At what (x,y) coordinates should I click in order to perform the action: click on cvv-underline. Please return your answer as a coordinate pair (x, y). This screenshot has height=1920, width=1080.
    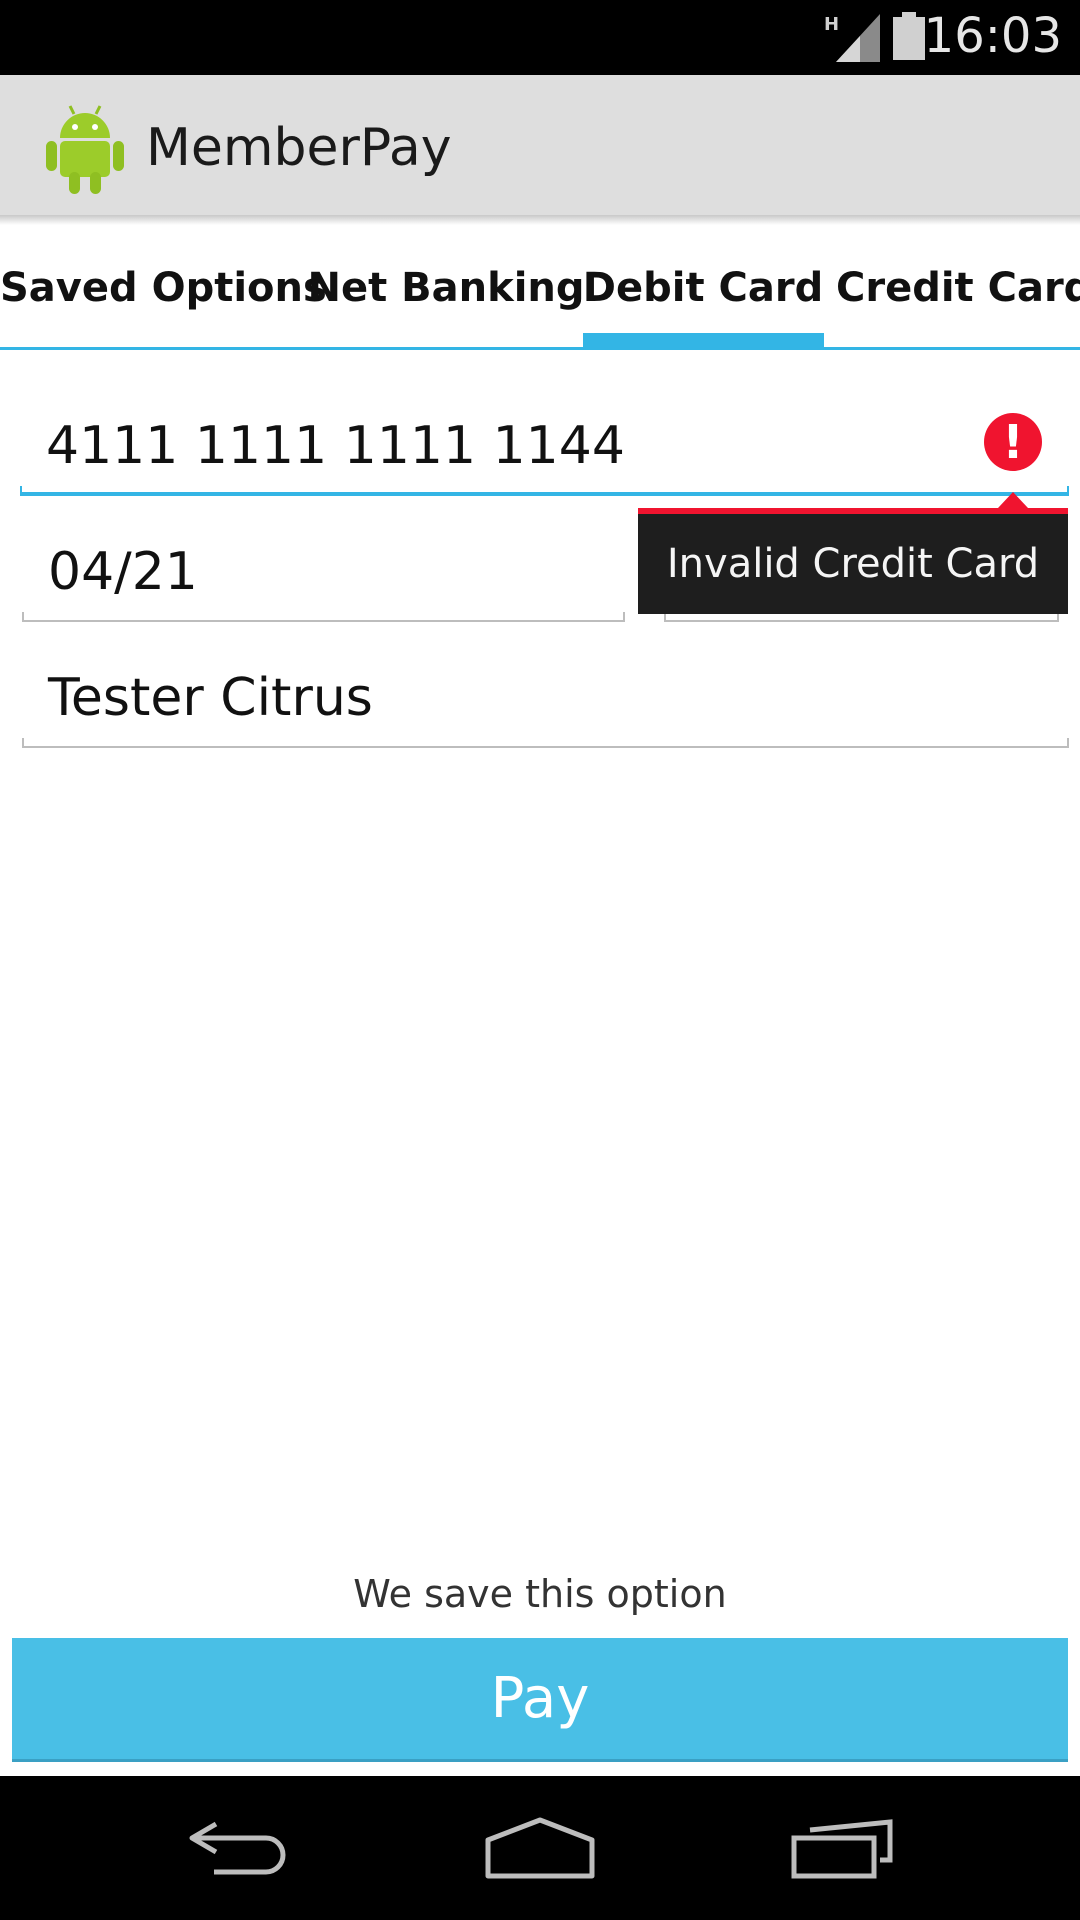
    Looking at the image, I should click on (861, 617).